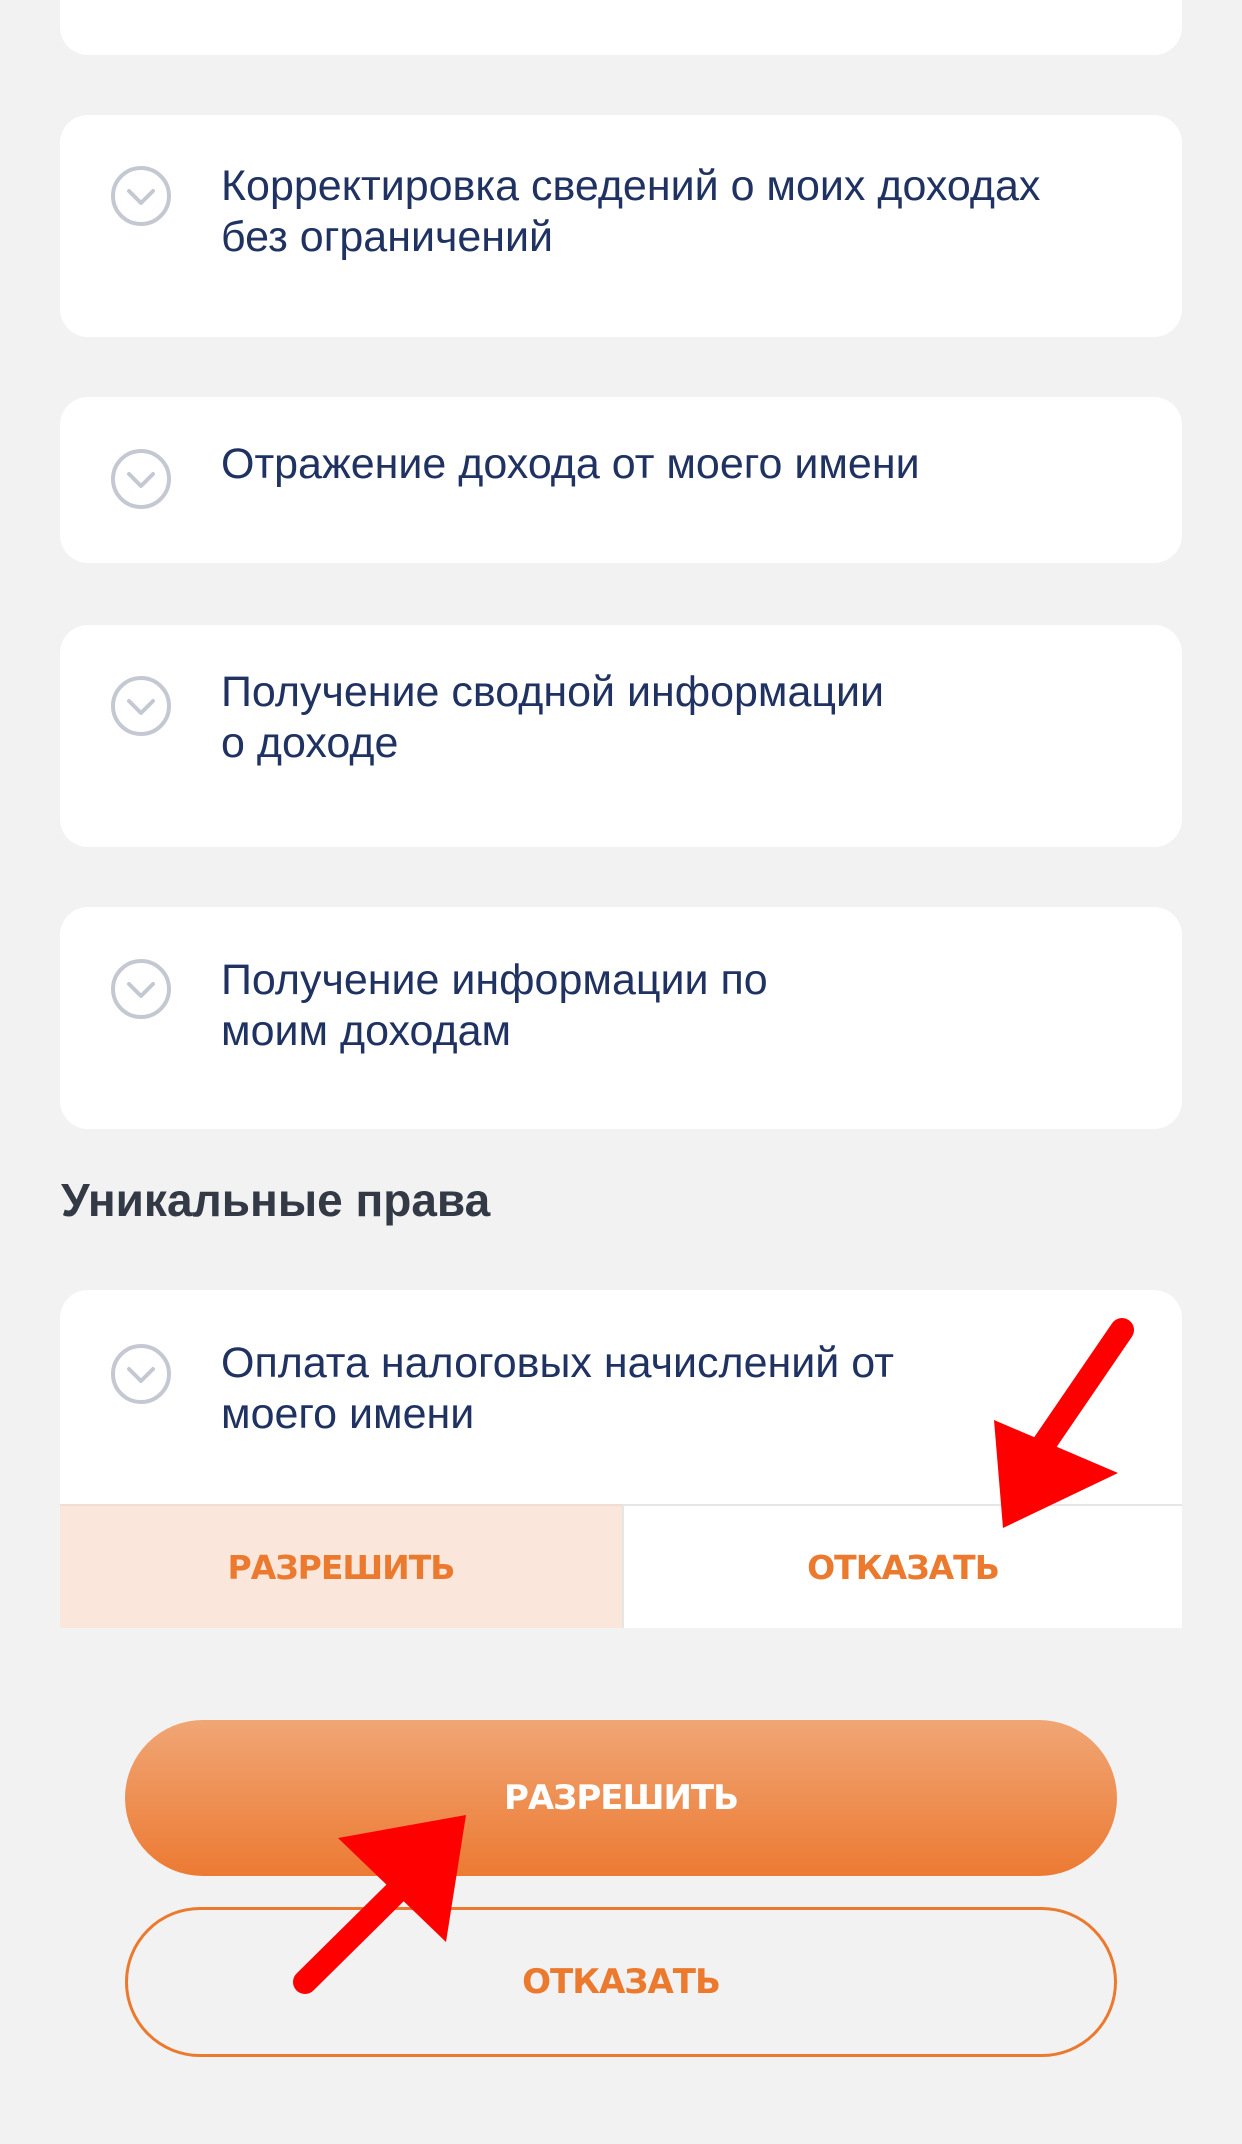 The height and width of the screenshot is (2144, 1242). What do you see at coordinates (621, 1982) in the screenshot?
I see `deny-all-button: ОТКАЗАТЬ` at bounding box center [621, 1982].